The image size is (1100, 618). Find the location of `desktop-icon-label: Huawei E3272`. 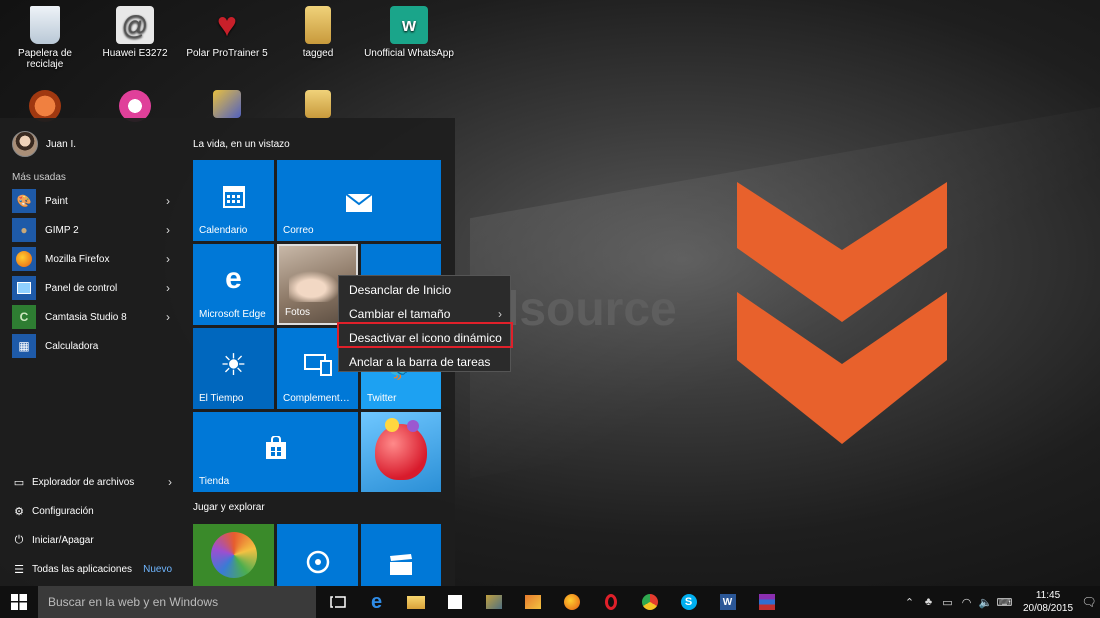

desktop-icon-label: Huawei E3272 is located at coordinates (135, 53).